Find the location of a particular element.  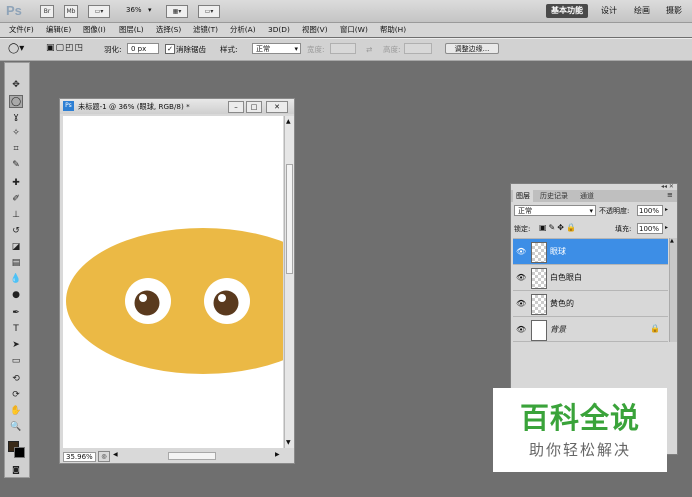

screen-mode-icon: ▭▾ is located at coordinates (209, 11).